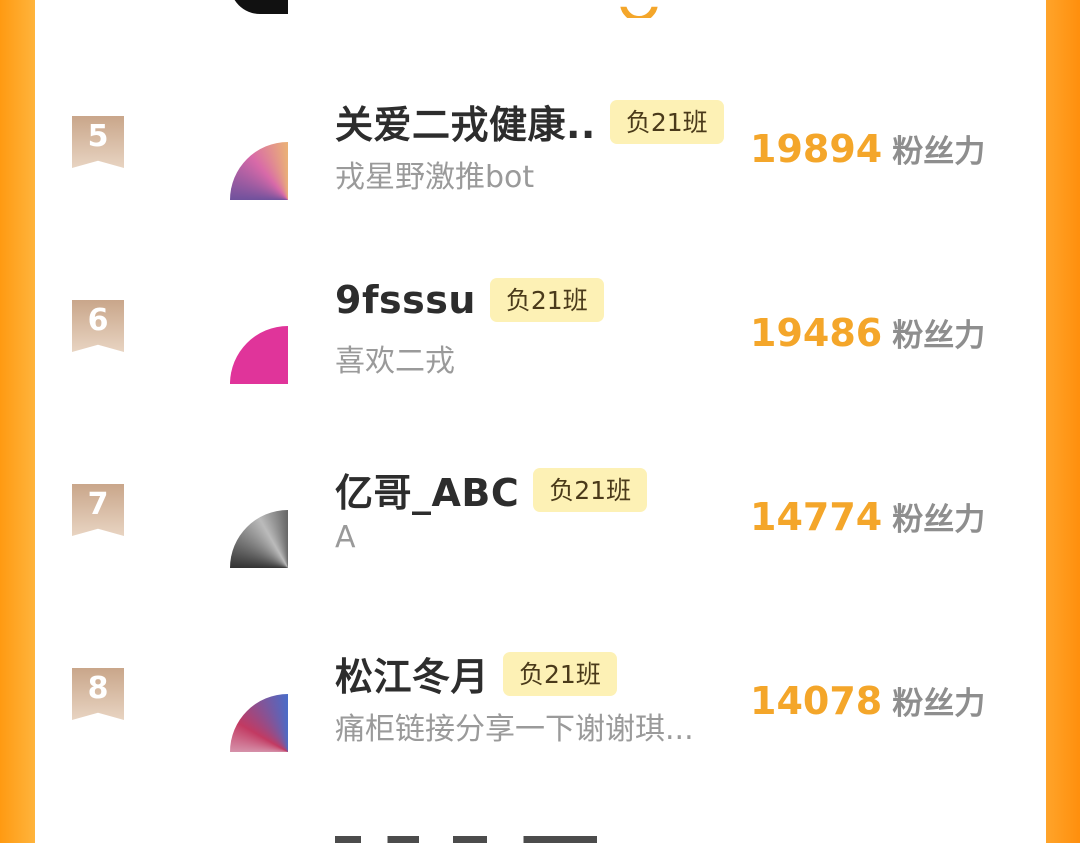 The height and width of the screenshot is (843, 1080). What do you see at coordinates (98, 510) in the screenshot?
I see `rank-badge: 7` at bounding box center [98, 510].